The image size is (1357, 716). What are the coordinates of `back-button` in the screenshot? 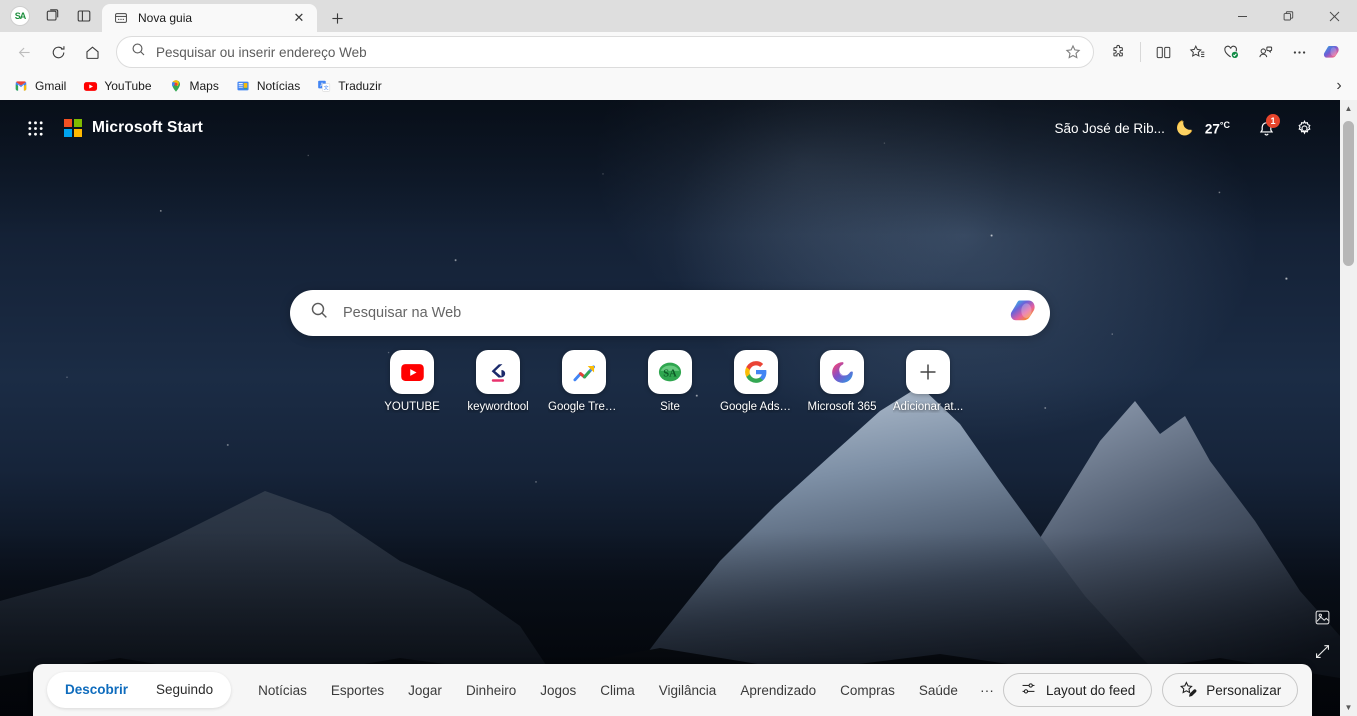 It's located at (24, 52).